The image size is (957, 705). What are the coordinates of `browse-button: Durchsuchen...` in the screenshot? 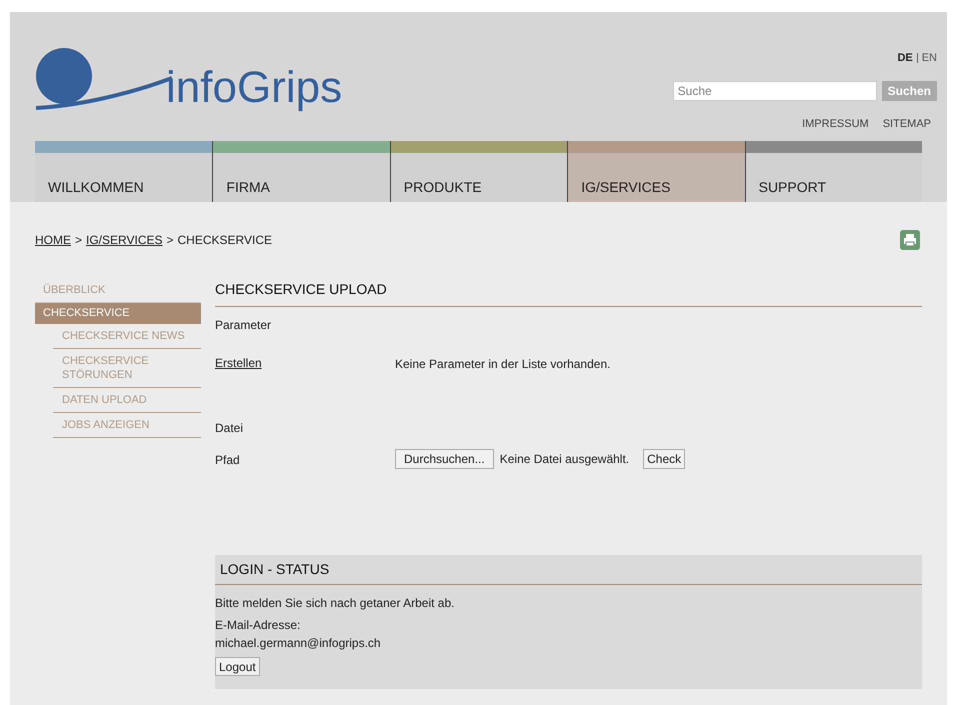 It's located at (444, 459).